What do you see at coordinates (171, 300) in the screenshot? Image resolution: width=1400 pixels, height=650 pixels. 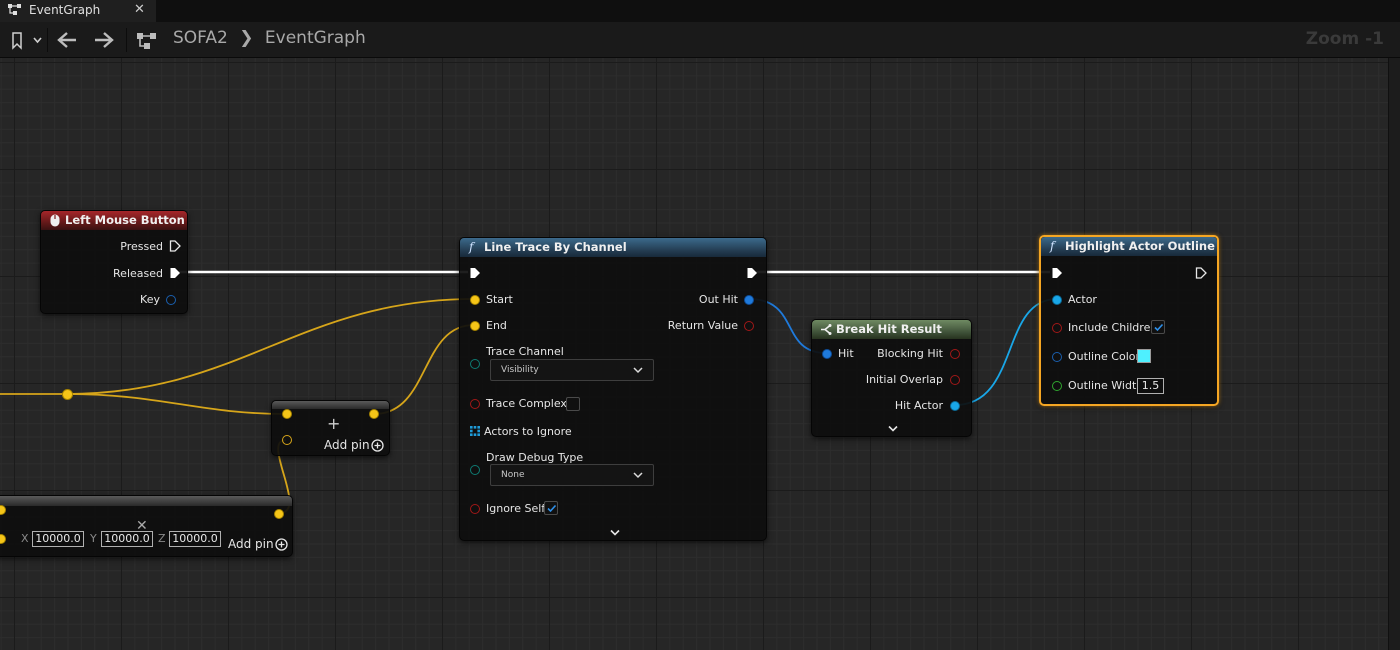 I see `key-pin-icon` at bounding box center [171, 300].